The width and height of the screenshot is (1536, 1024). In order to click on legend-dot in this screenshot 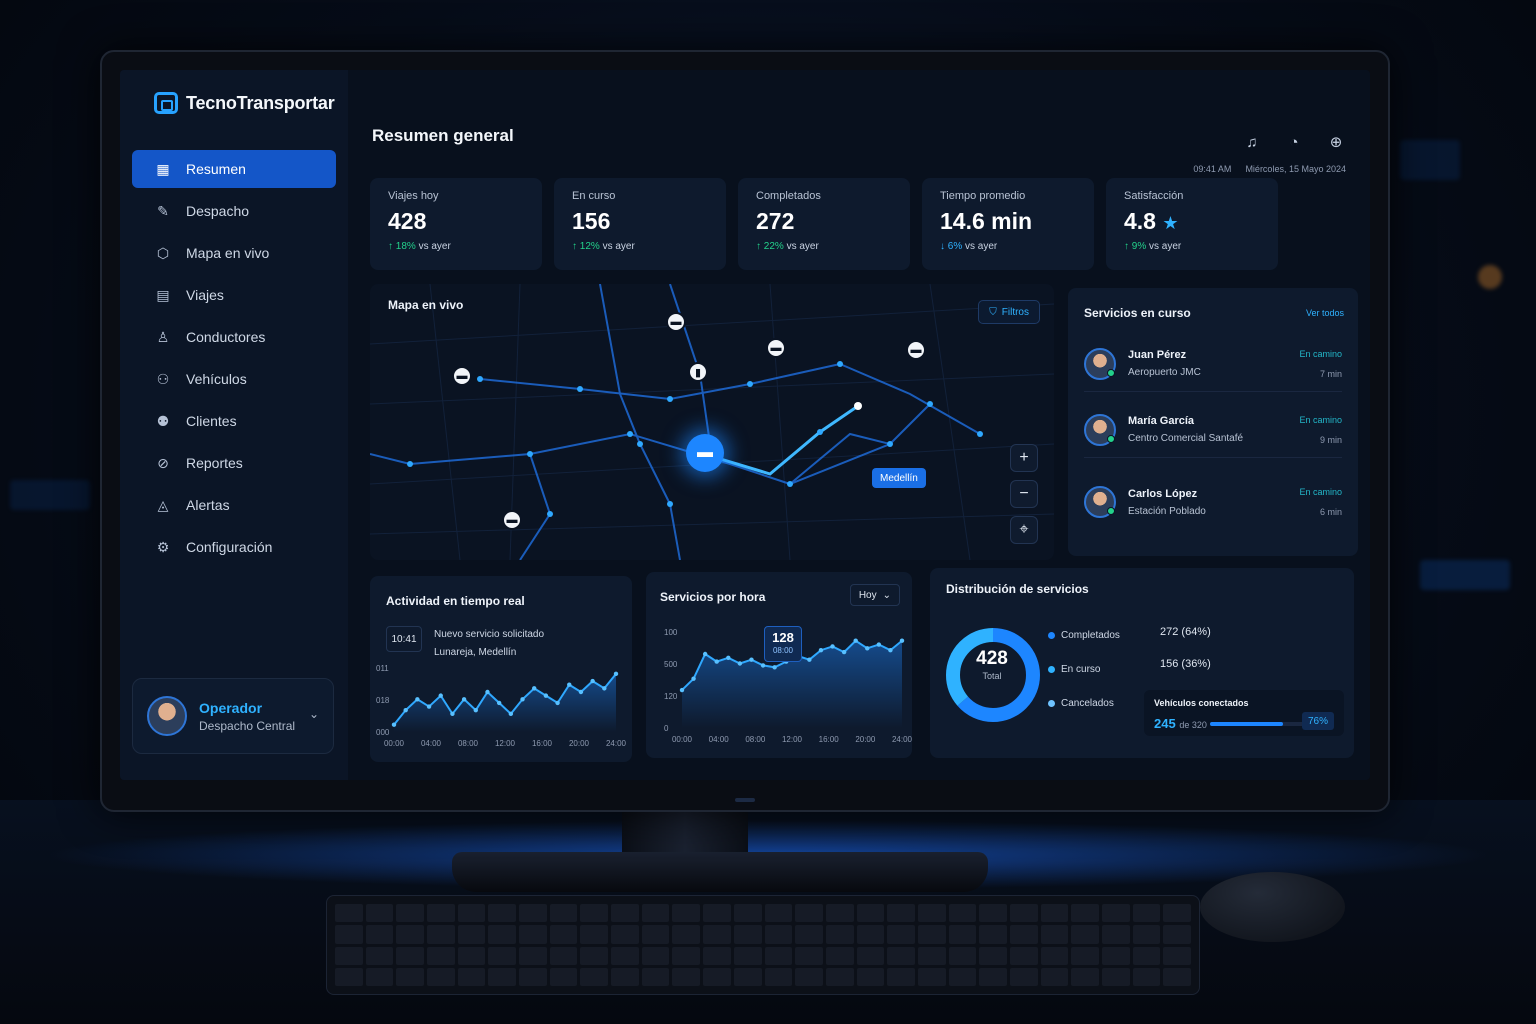, I will do `click(1051, 635)`.